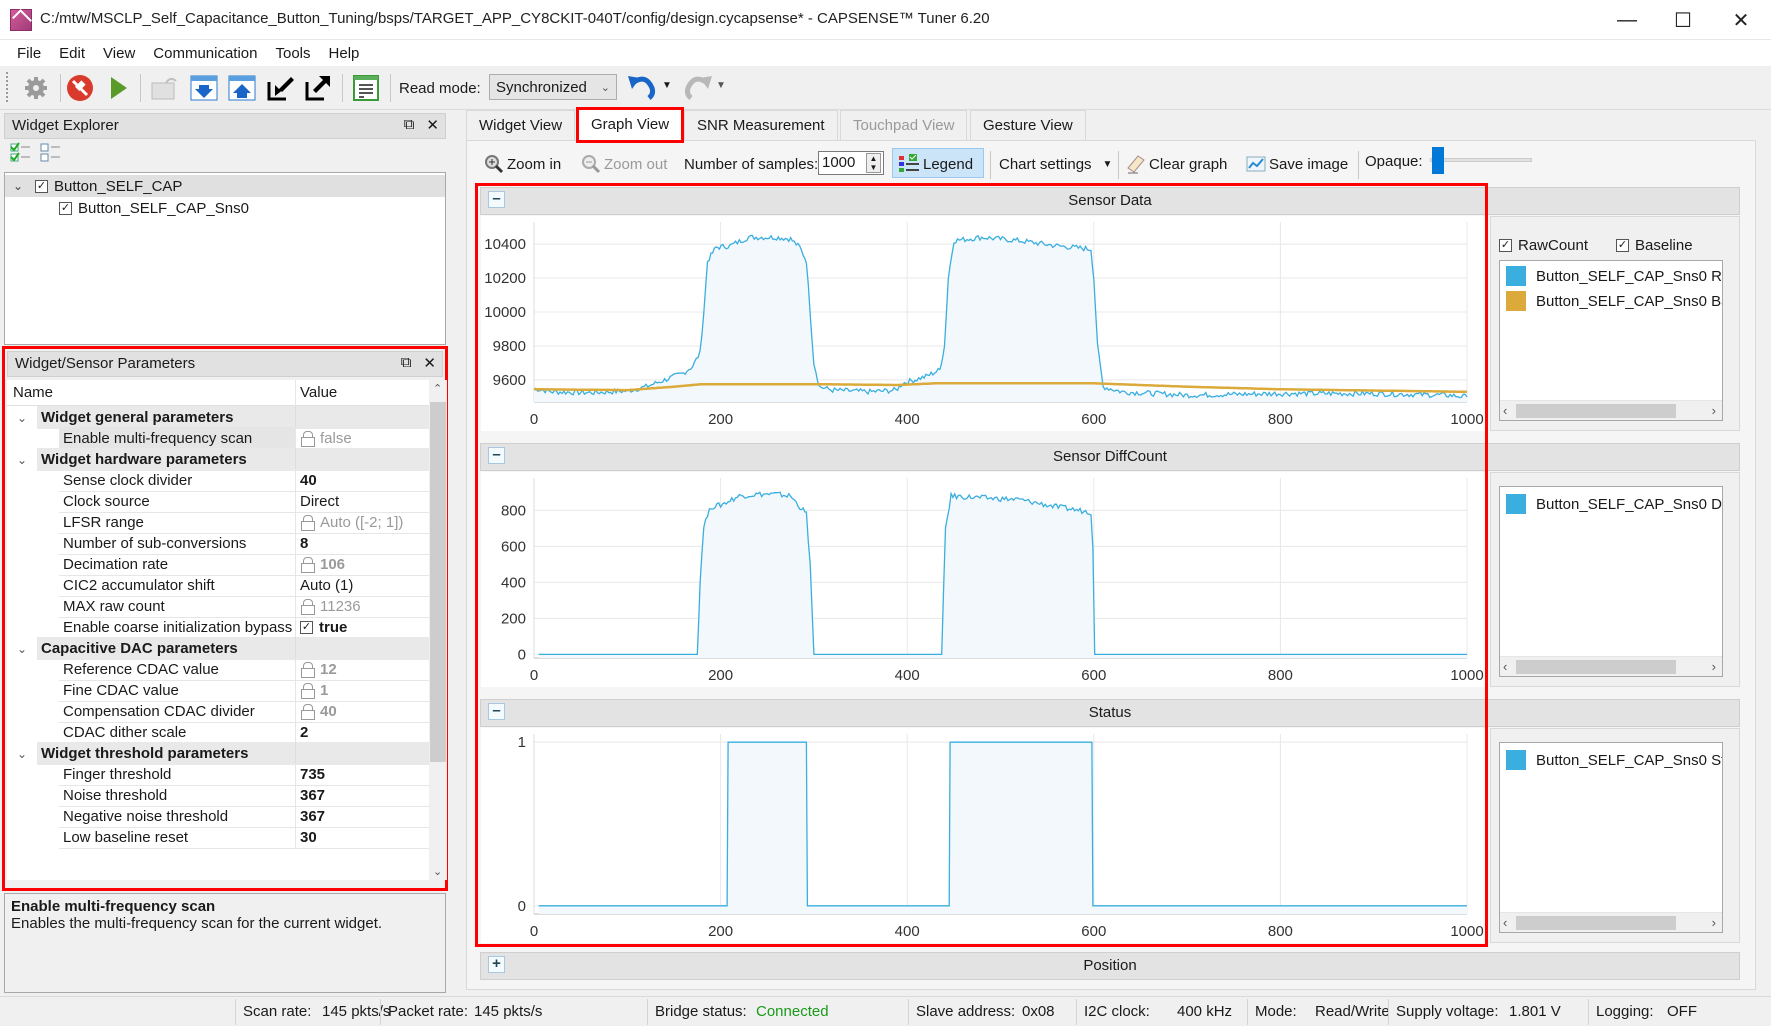  Describe the element at coordinates (496, 964) in the screenshot. I see `expand-icon: +` at that location.